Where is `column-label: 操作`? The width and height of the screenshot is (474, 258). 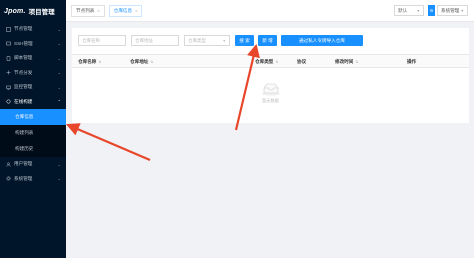
column-label: 操作 is located at coordinates (412, 61).